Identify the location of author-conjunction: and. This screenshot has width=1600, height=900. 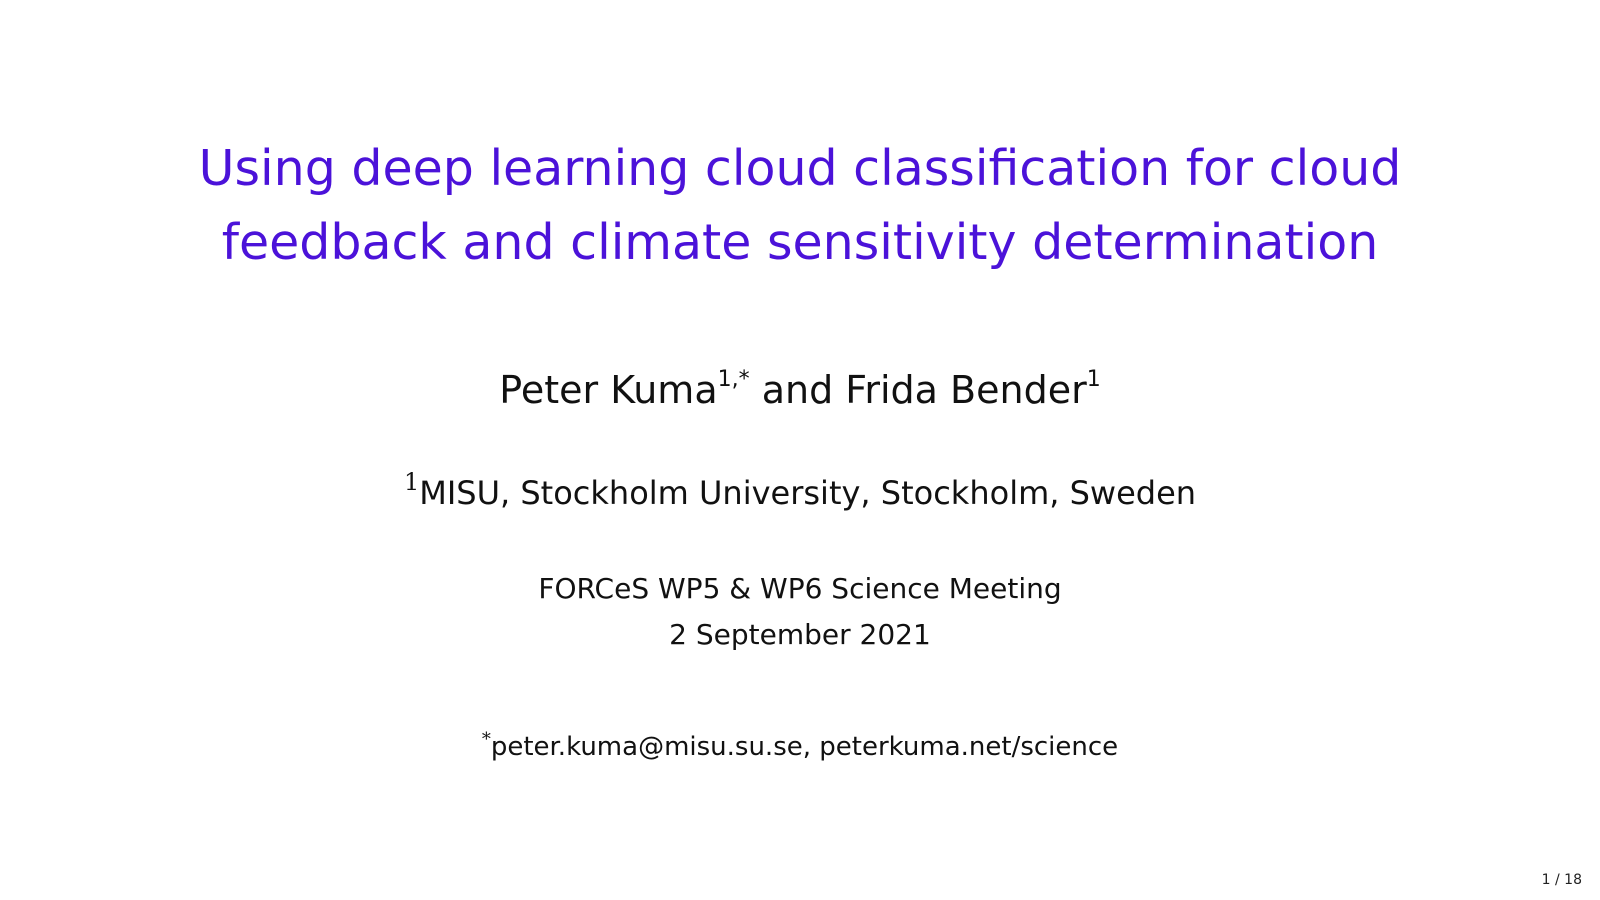
(797, 390).